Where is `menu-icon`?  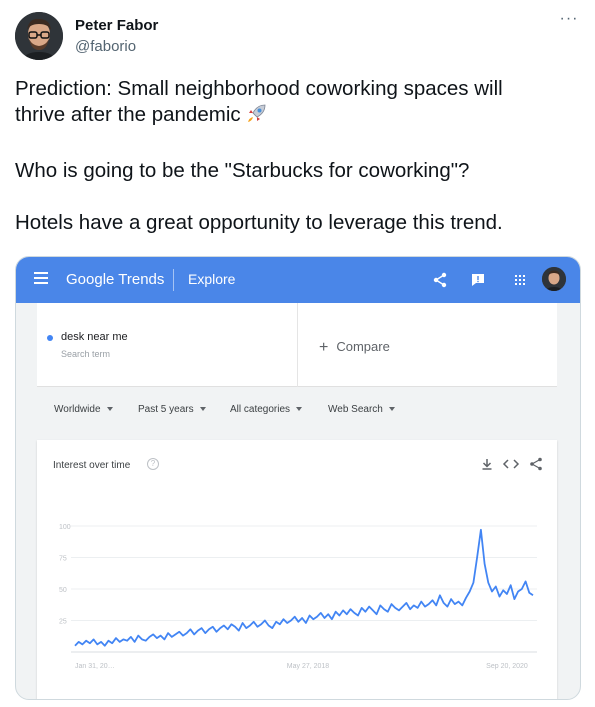
menu-icon is located at coordinates (41, 280).